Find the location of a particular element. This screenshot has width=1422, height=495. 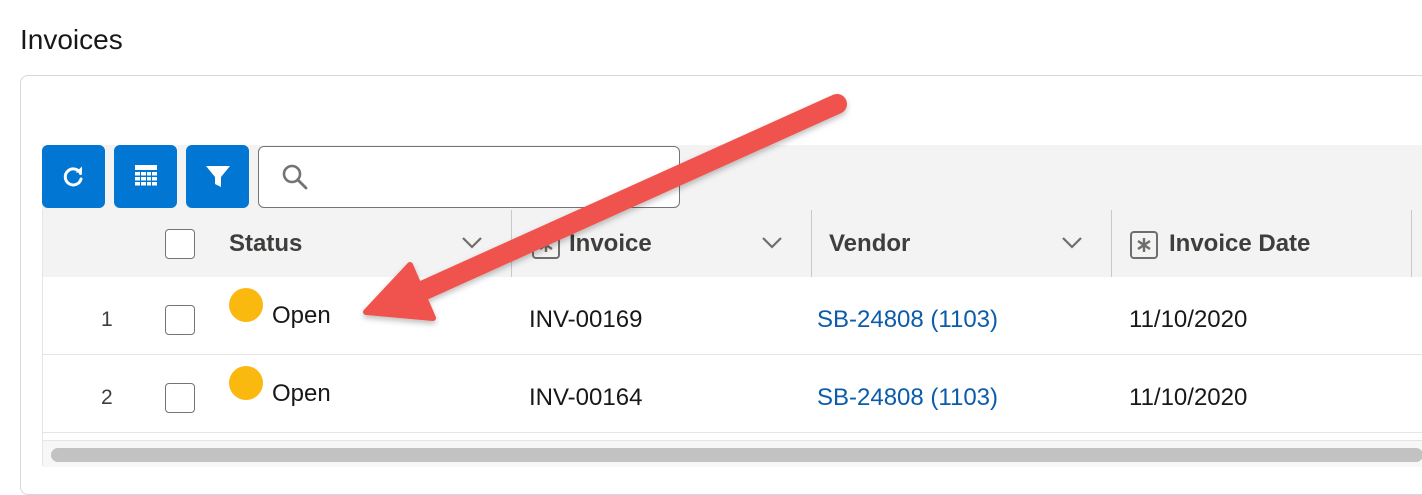

column-header-status: Status is located at coordinates (265, 244).